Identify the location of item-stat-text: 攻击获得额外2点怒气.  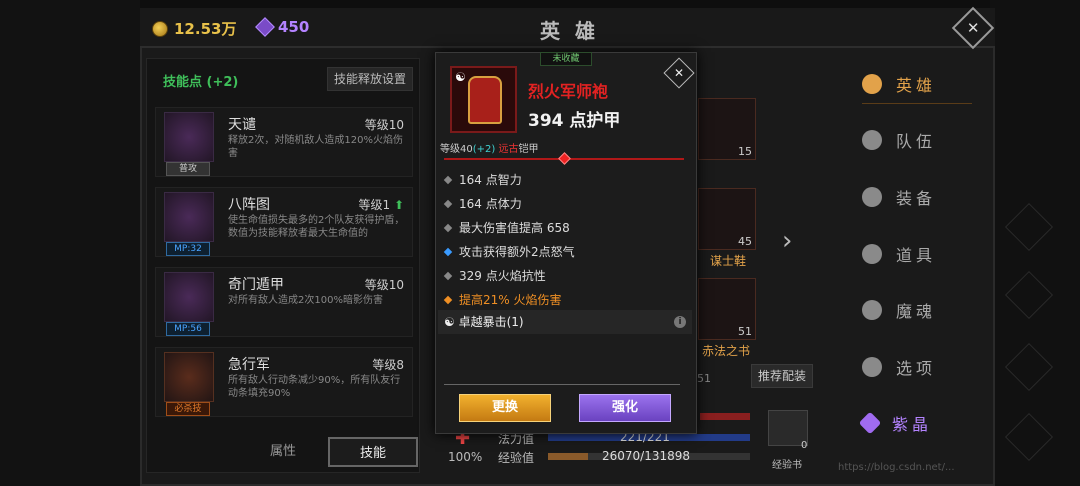
(517, 252).